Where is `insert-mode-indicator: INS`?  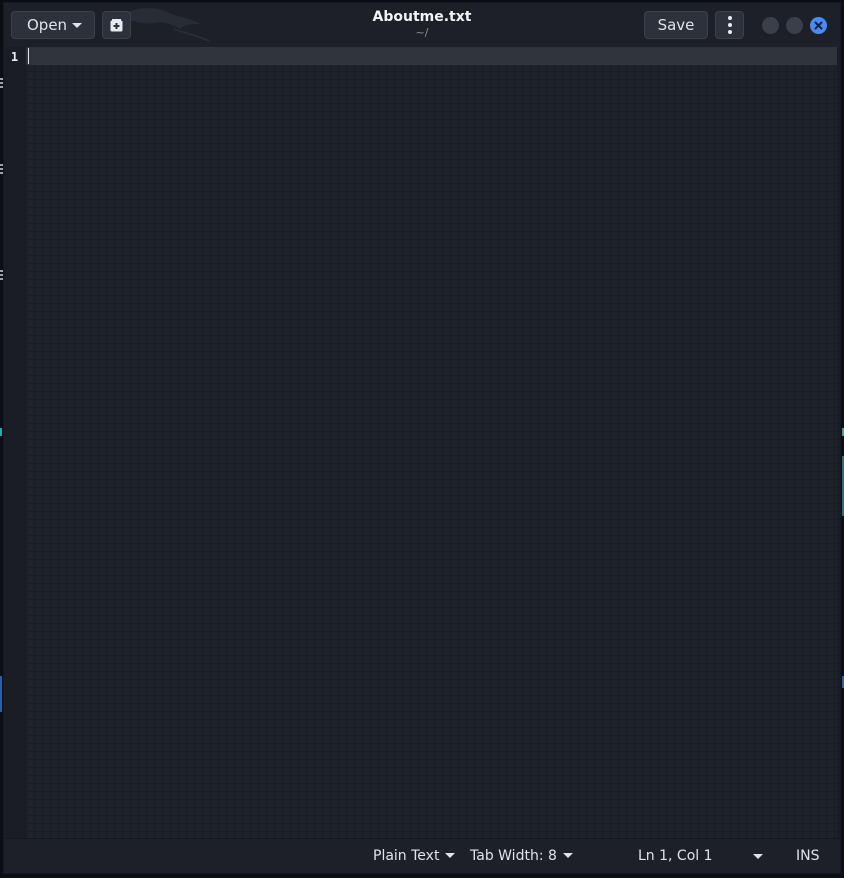 insert-mode-indicator: INS is located at coordinates (808, 856).